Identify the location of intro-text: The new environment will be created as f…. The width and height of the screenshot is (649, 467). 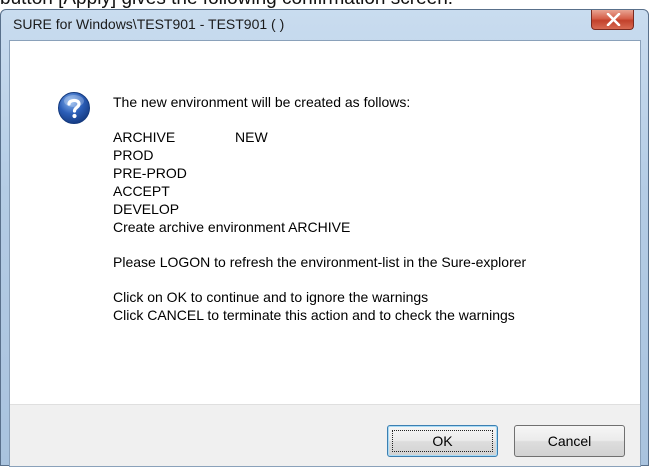
(262, 102).